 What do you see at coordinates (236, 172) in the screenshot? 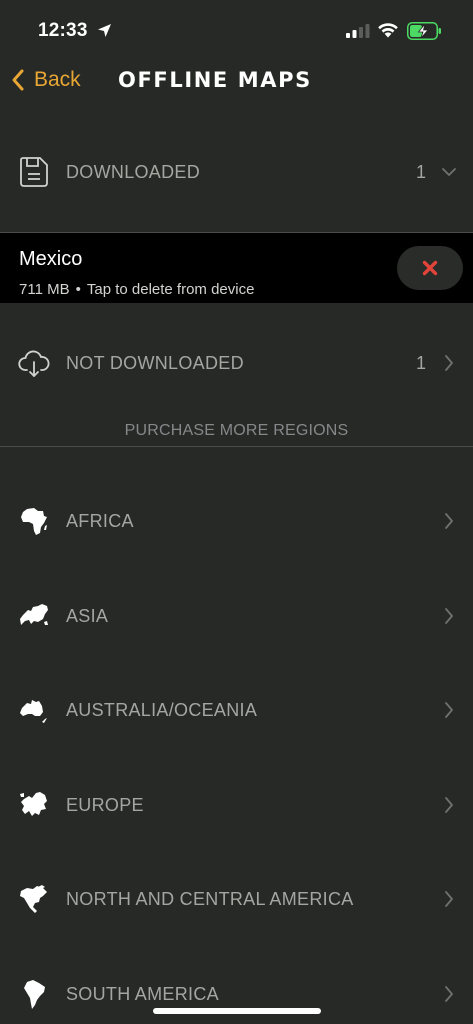
I see `downloaded-section-row: DOWNLOADED 1` at bounding box center [236, 172].